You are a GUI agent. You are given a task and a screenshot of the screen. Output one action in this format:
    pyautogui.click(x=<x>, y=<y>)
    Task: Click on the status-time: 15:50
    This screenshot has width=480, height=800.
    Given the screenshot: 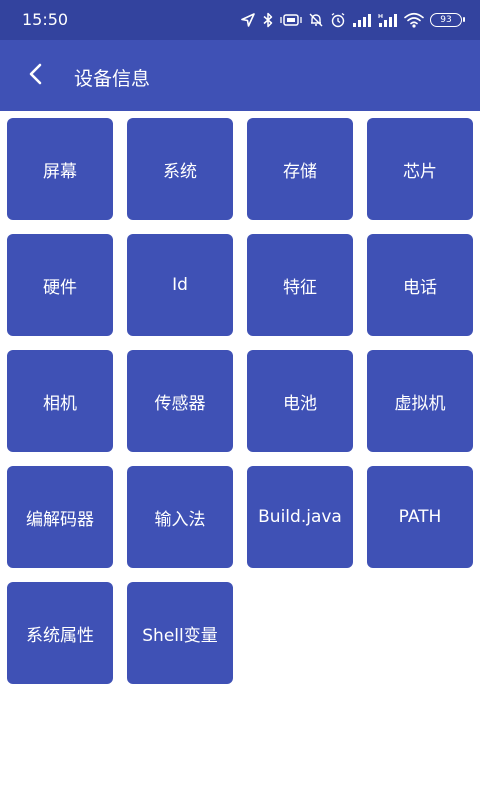 What is the action you would take?
    pyautogui.click(x=45, y=19)
    